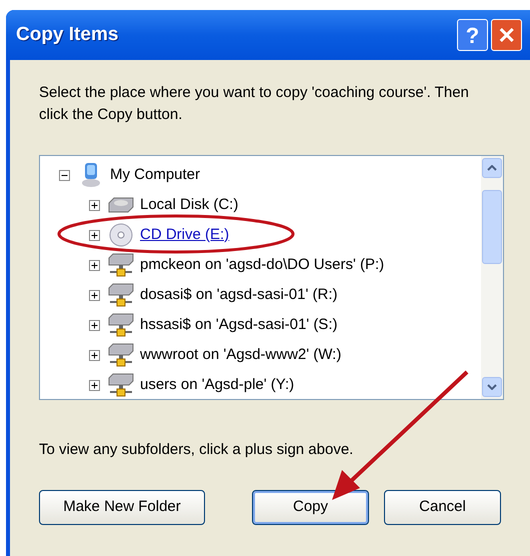 This screenshot has width=530, height=556. I want to click on close-button: ✕, so click(506, 35).